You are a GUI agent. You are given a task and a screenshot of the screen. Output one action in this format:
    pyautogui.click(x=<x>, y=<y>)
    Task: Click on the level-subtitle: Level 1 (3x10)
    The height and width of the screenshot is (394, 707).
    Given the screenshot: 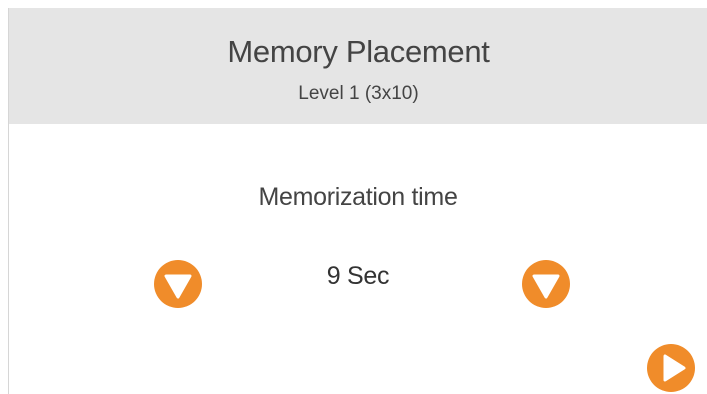 What is the action you would take?
    pyautogui.click(x=358, y=93)
    